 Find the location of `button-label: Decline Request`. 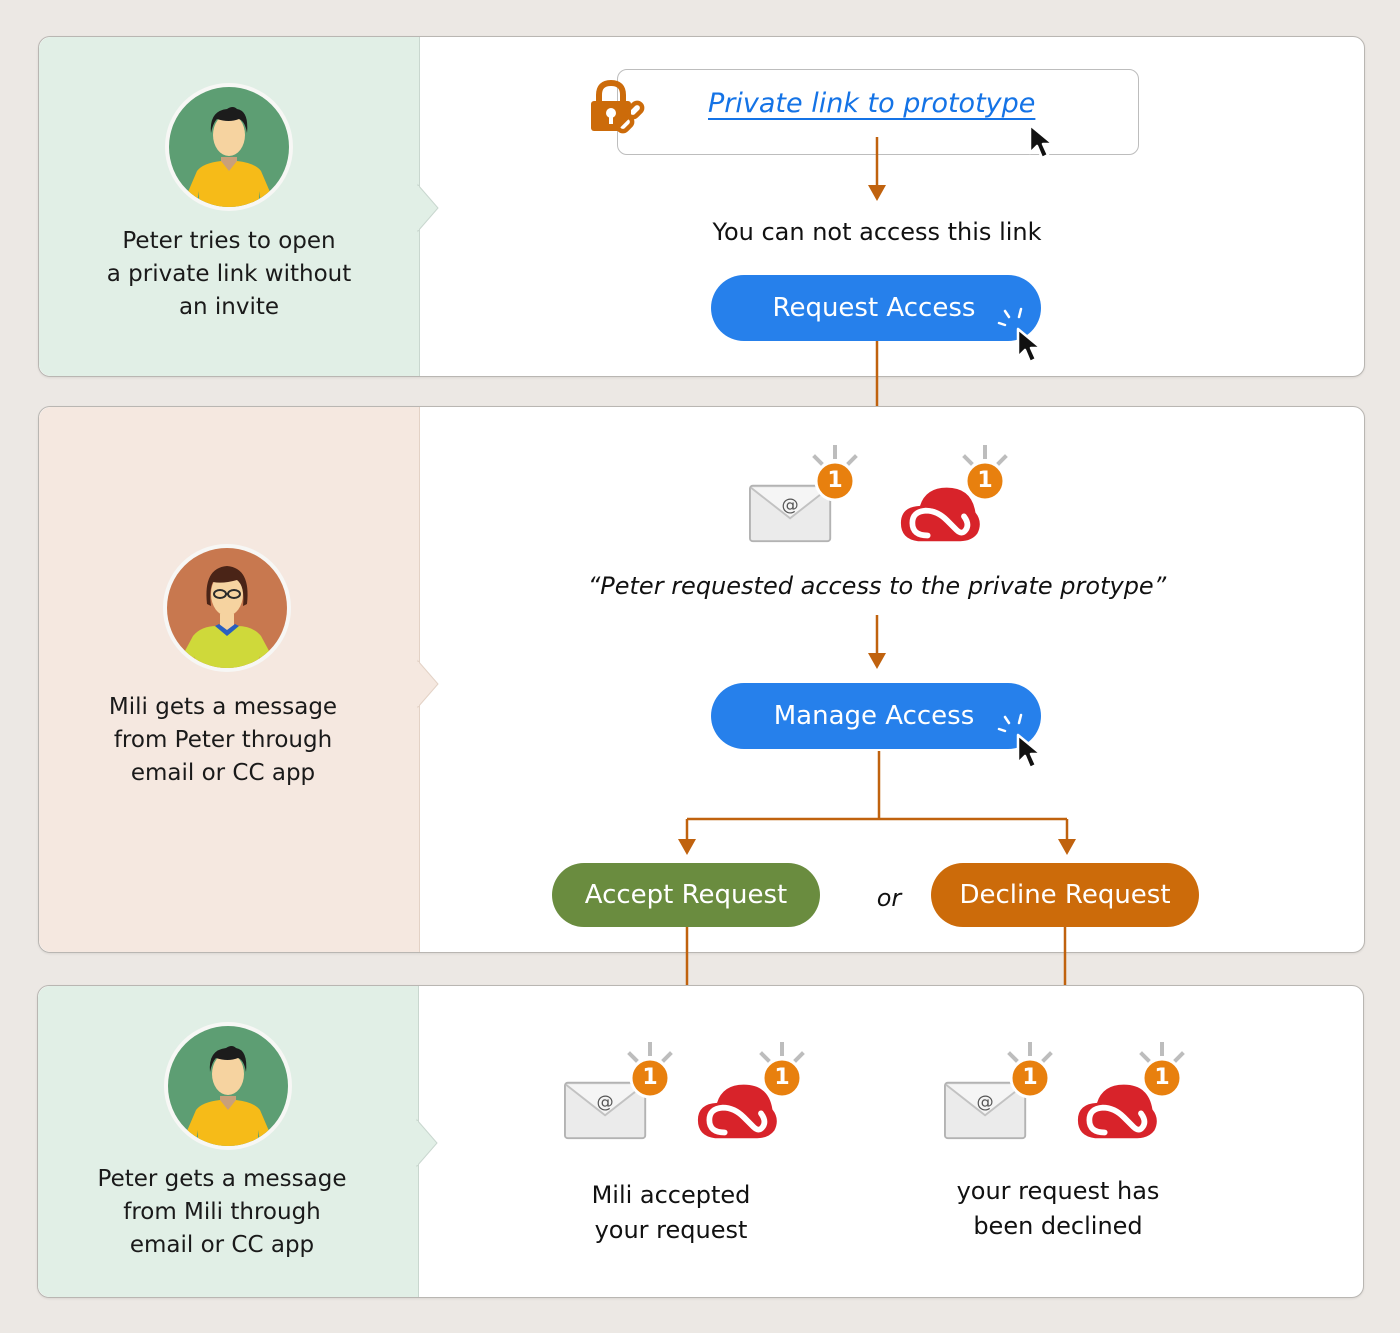

button-label: Decline Request is located at coordinates (1065, 895).